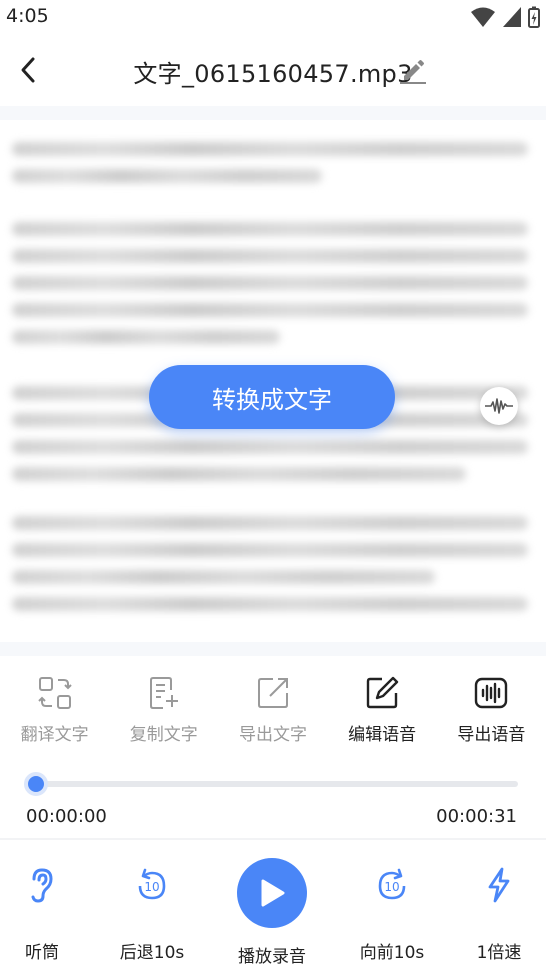 This screenshot has height=976, width=546. Describe the element at coordinates (476, 816) in the screenshot. I see `total-time: 00:00:31` at that location.